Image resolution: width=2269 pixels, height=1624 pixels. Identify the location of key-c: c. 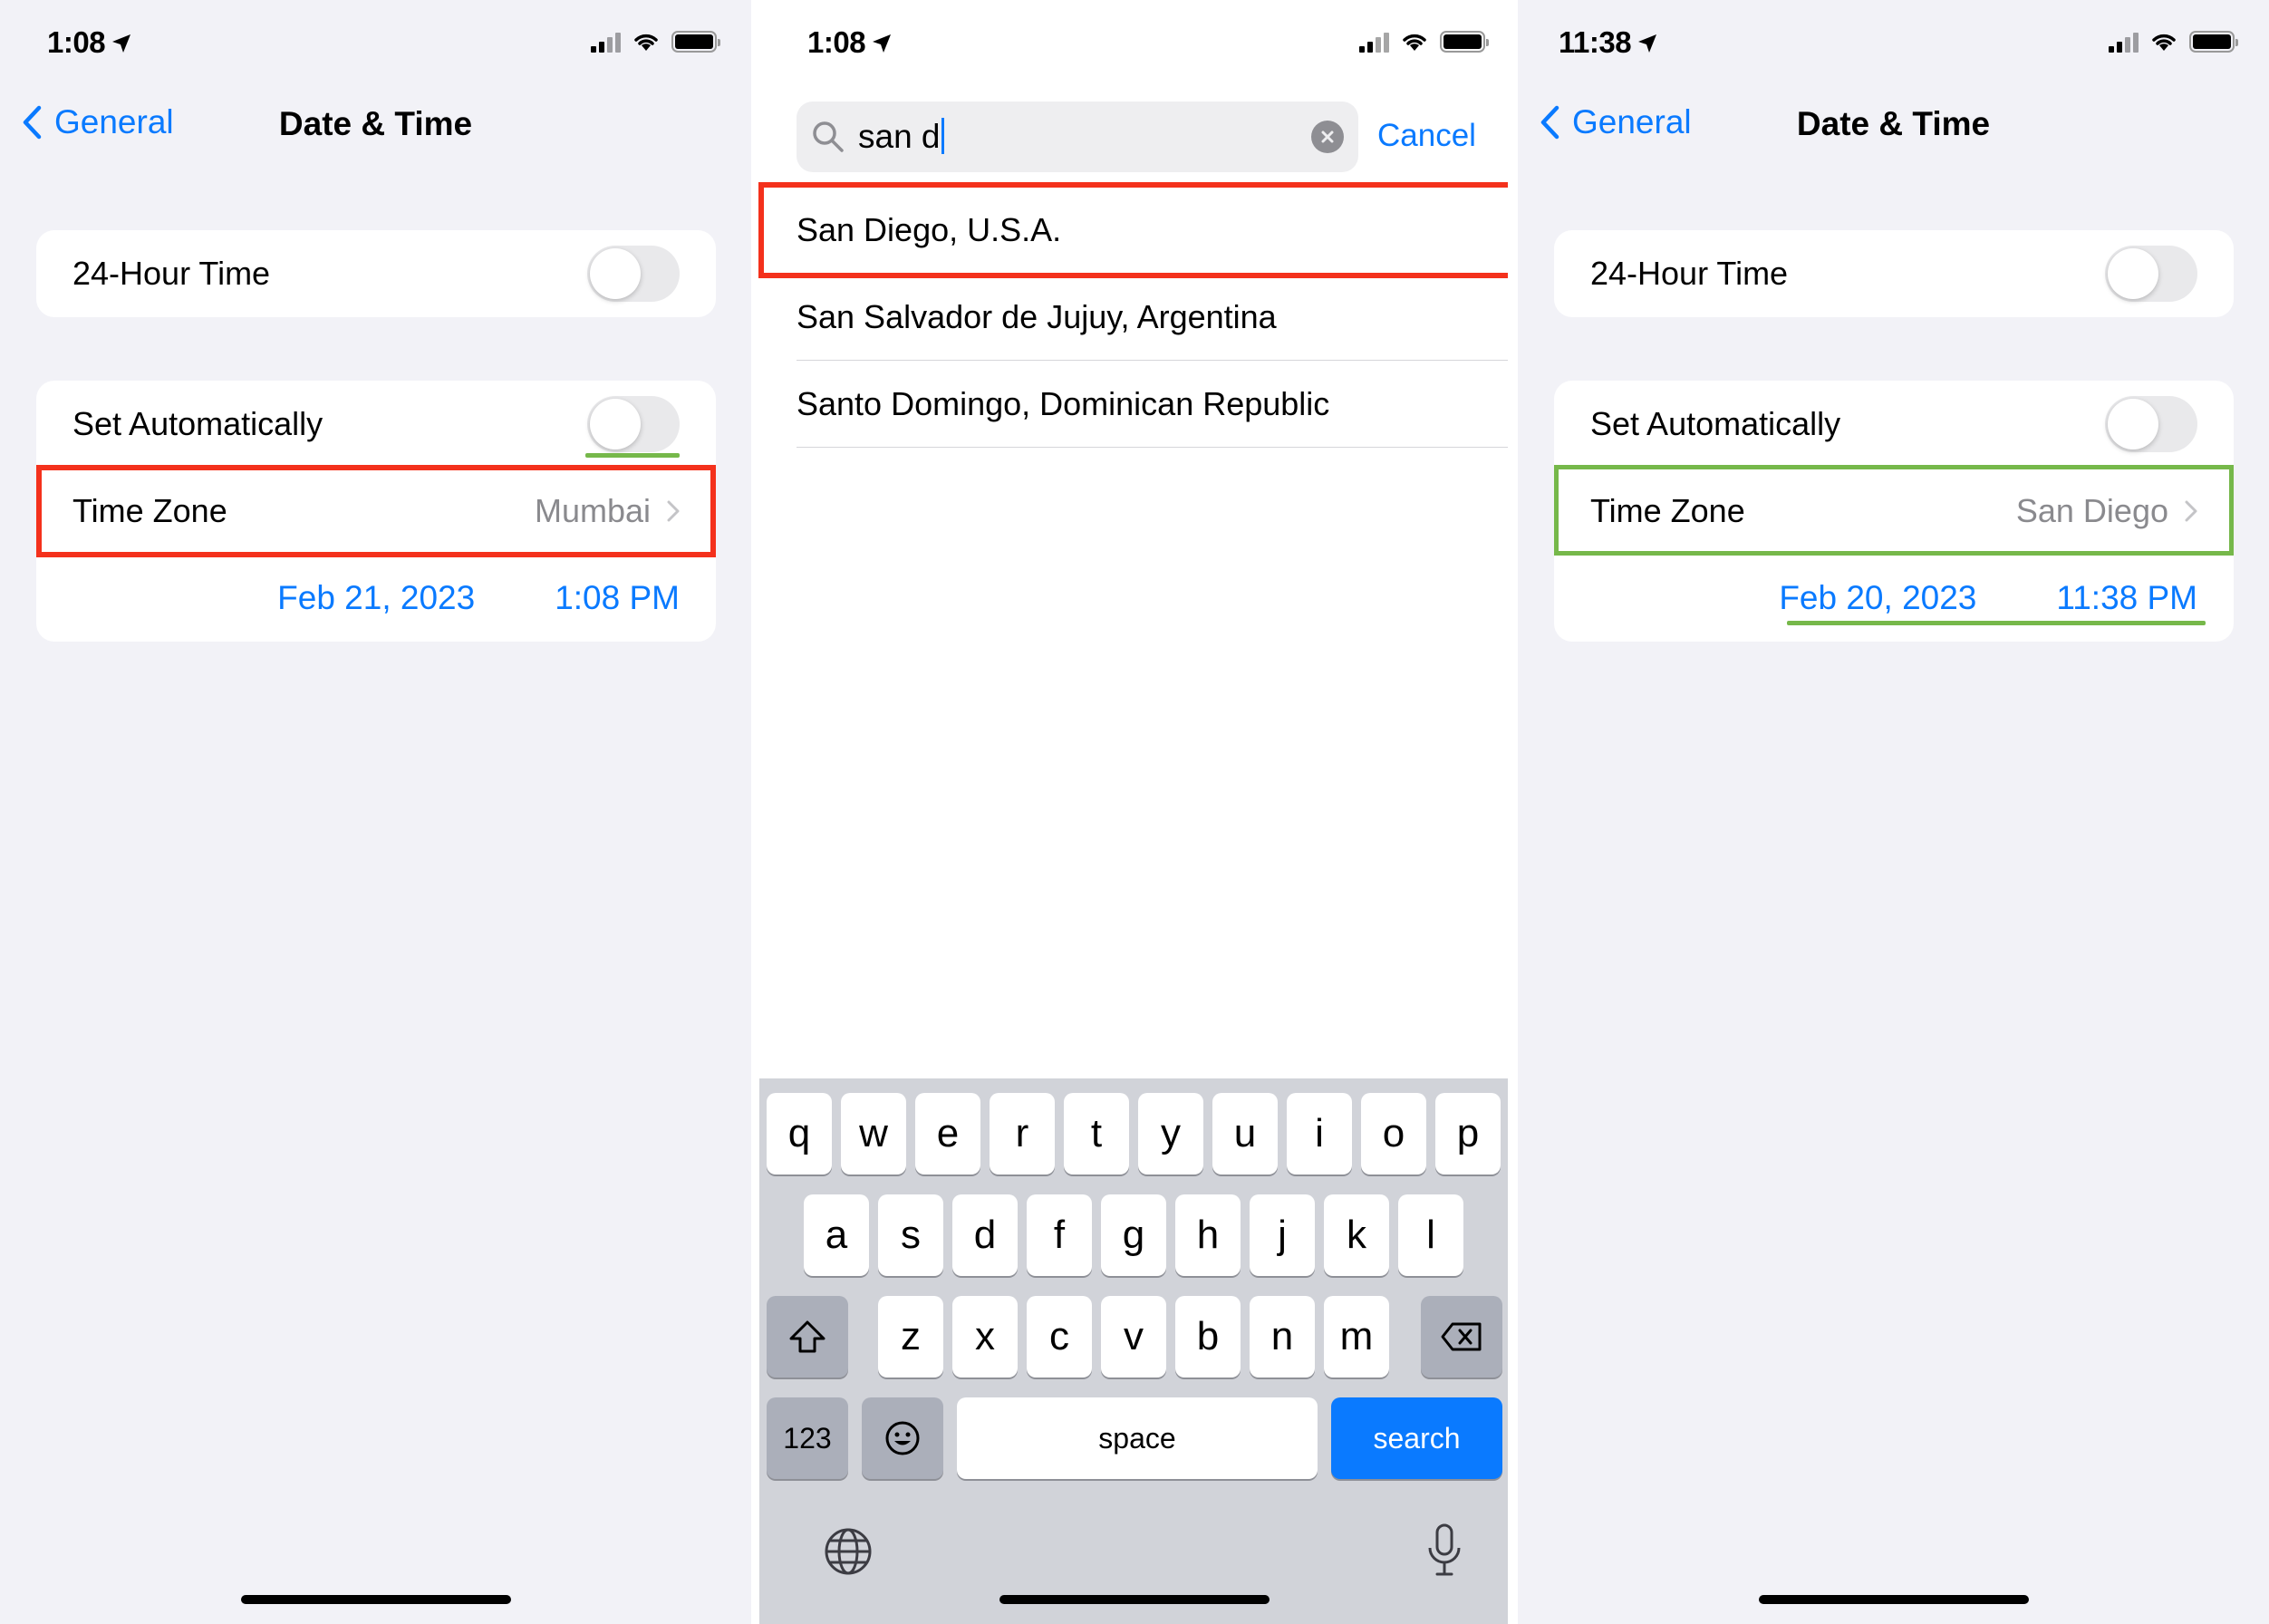
(1059, 1337).